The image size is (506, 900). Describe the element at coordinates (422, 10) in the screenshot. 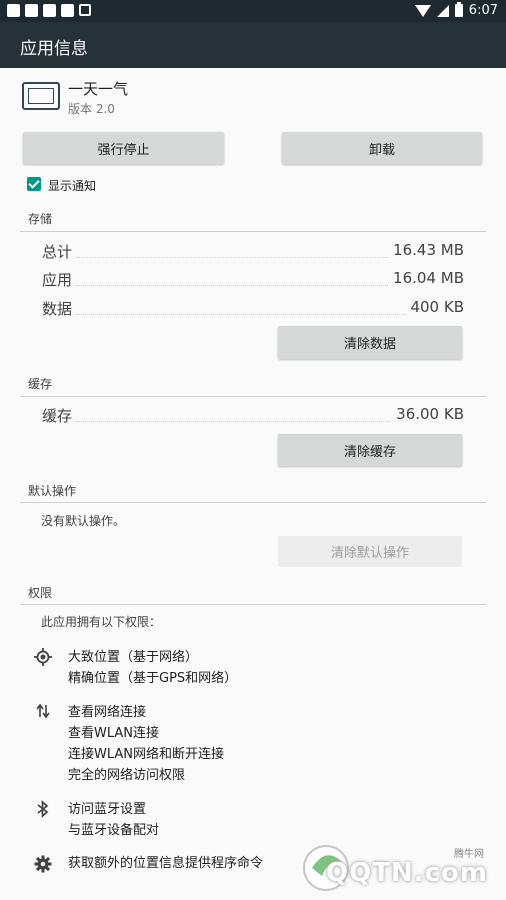

I see `wifi-icon` at that location.